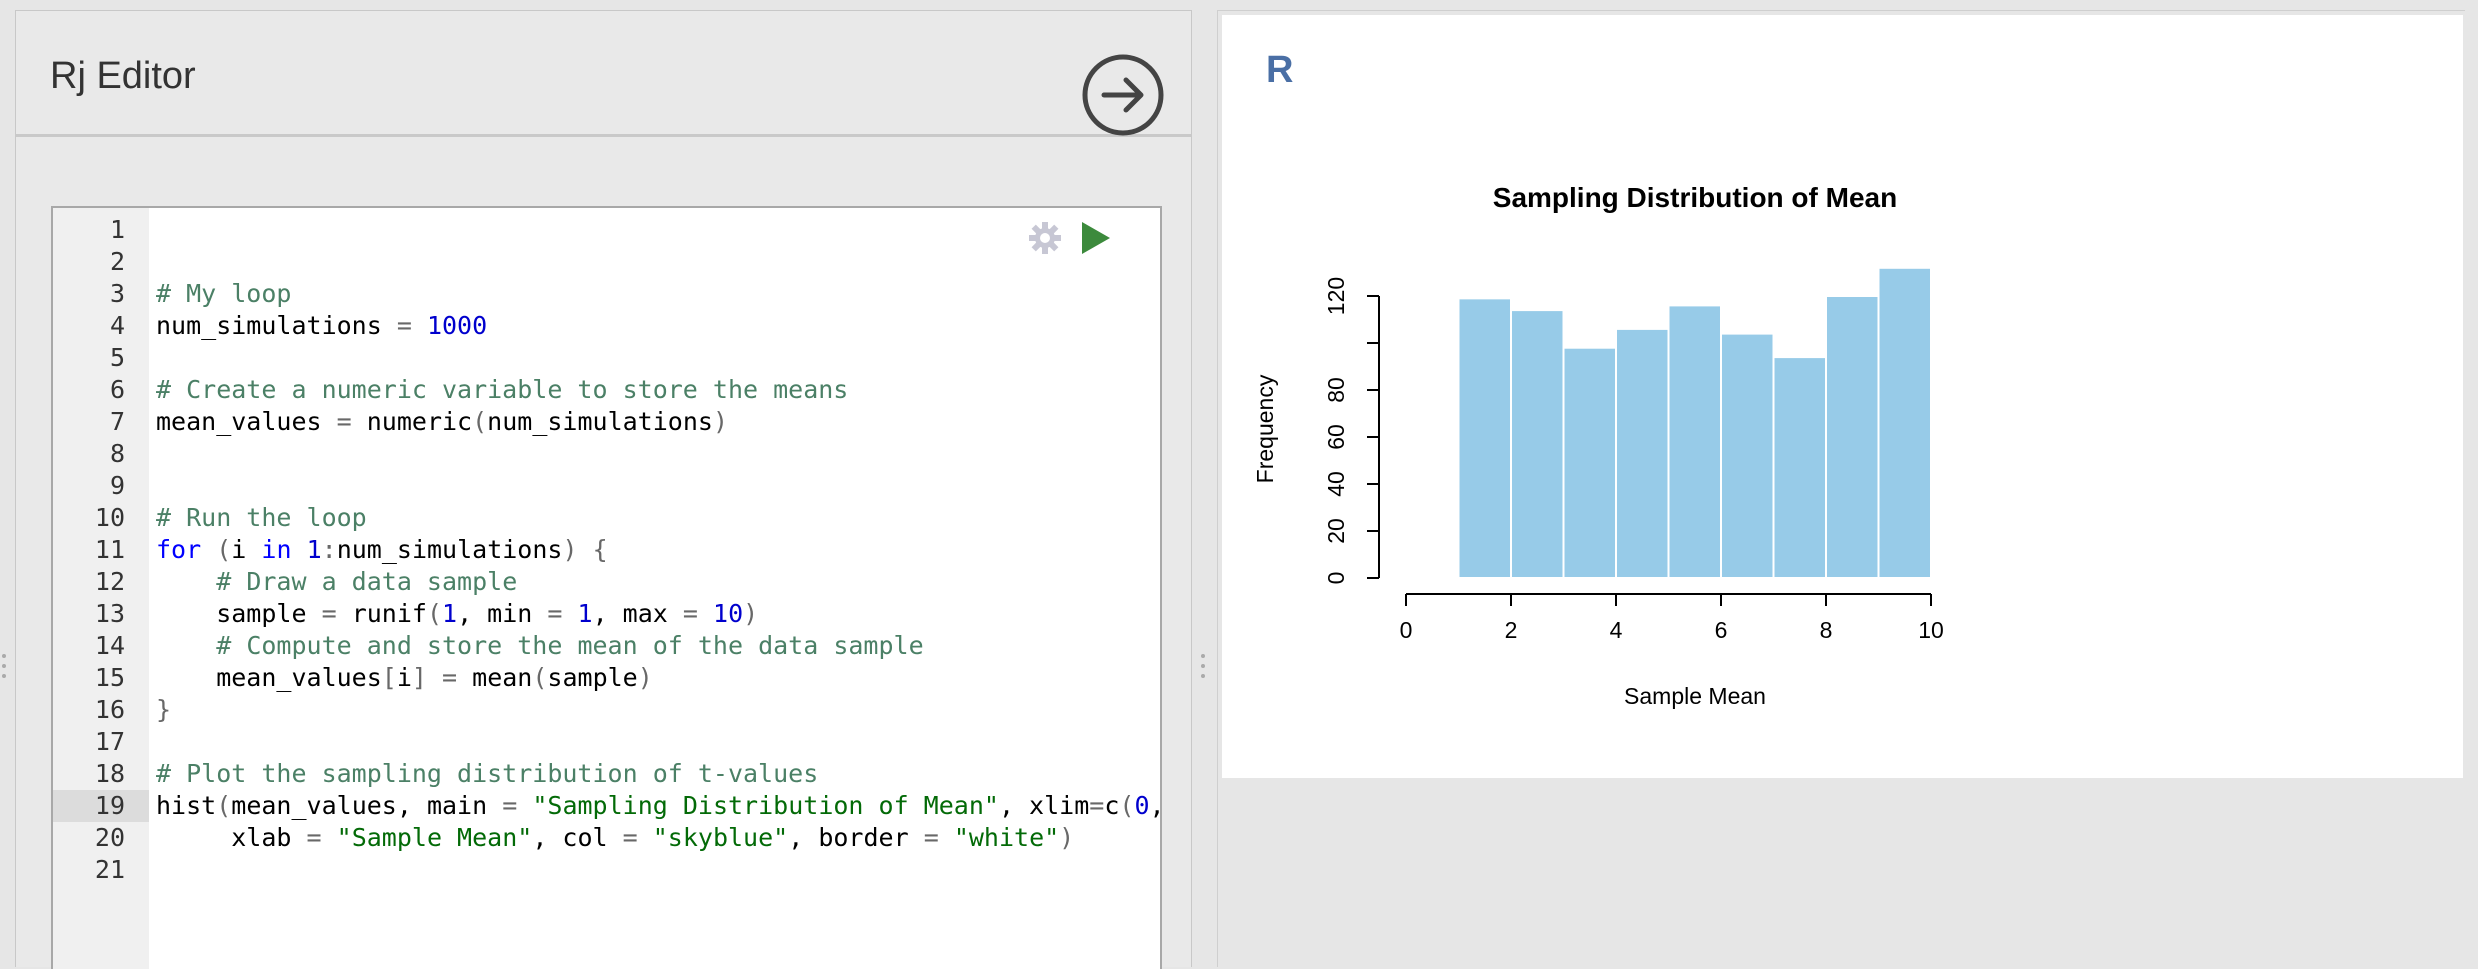  What do you see at coordinates (606, 518) in the screenshot?
I see `code-line: 10 # Run the loop` at bounding box center [606, 518].